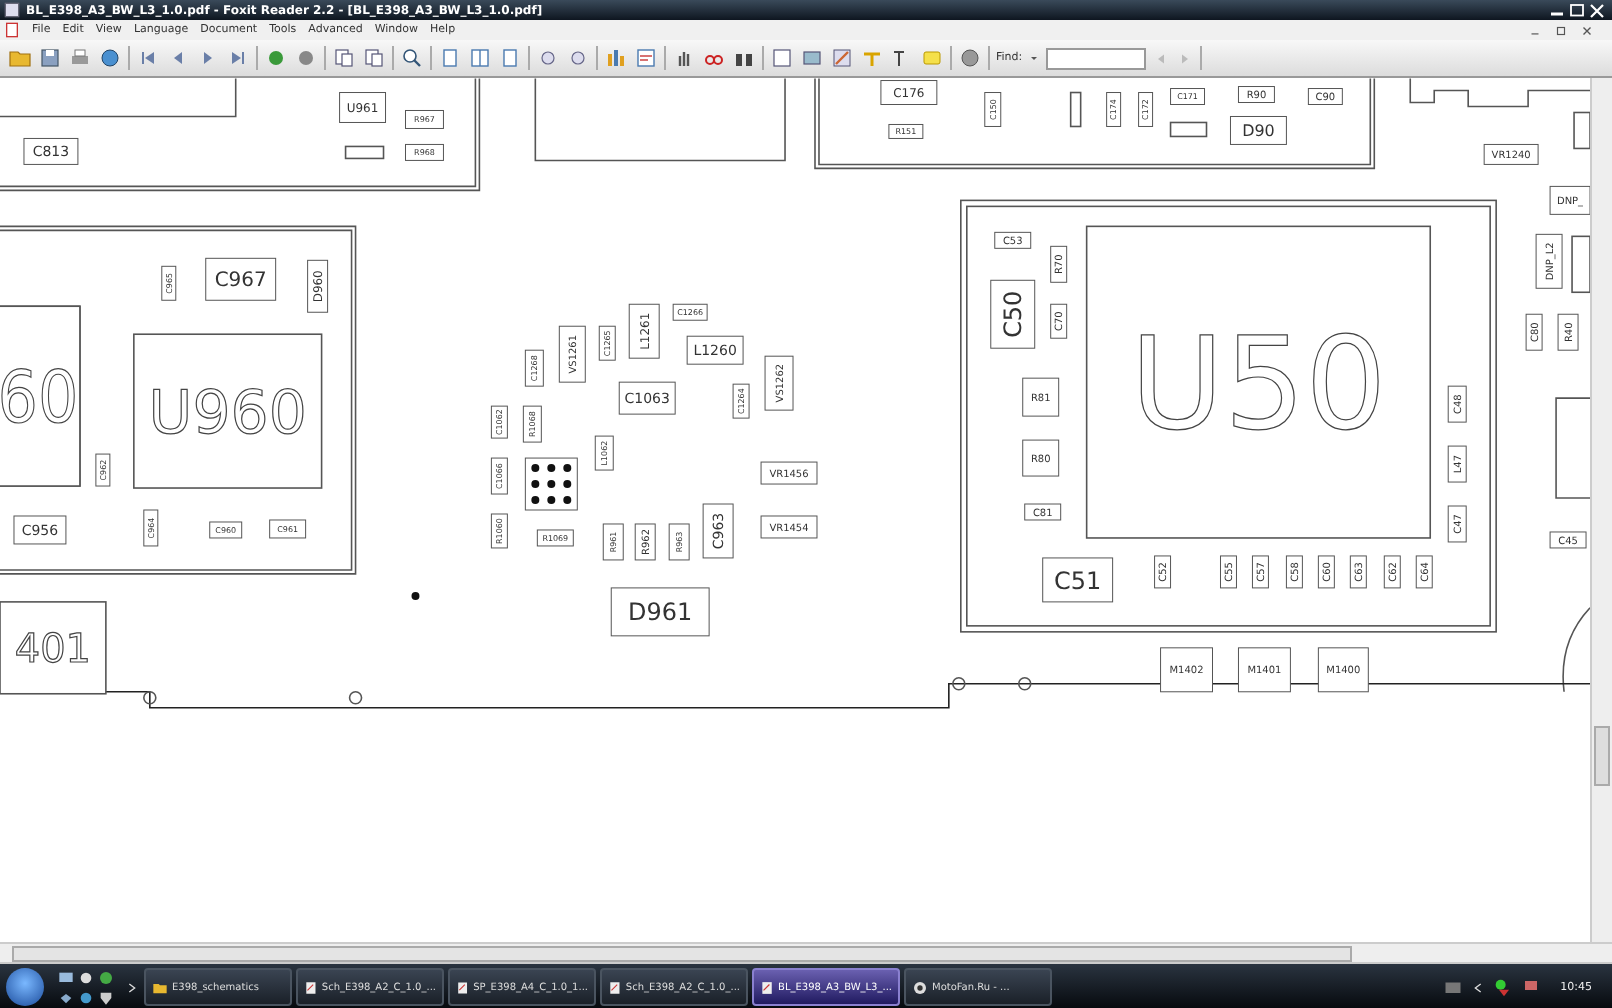  Describe the element at coordinates (106, 997) in the screenshot. I see `shield-icon` at that location.